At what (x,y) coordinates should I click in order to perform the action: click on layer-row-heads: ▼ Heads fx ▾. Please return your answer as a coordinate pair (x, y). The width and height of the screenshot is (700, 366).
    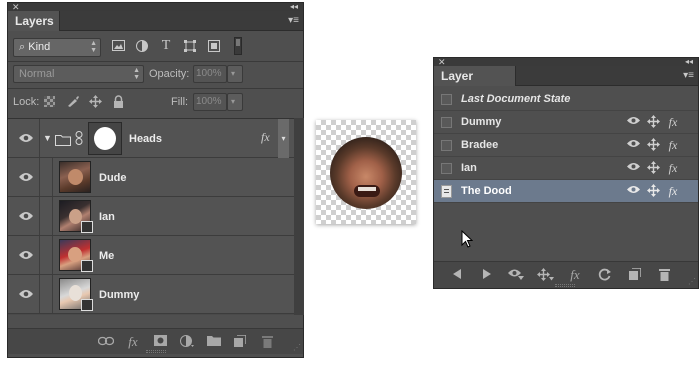
    Looking at the image, I should click on (151, 138).